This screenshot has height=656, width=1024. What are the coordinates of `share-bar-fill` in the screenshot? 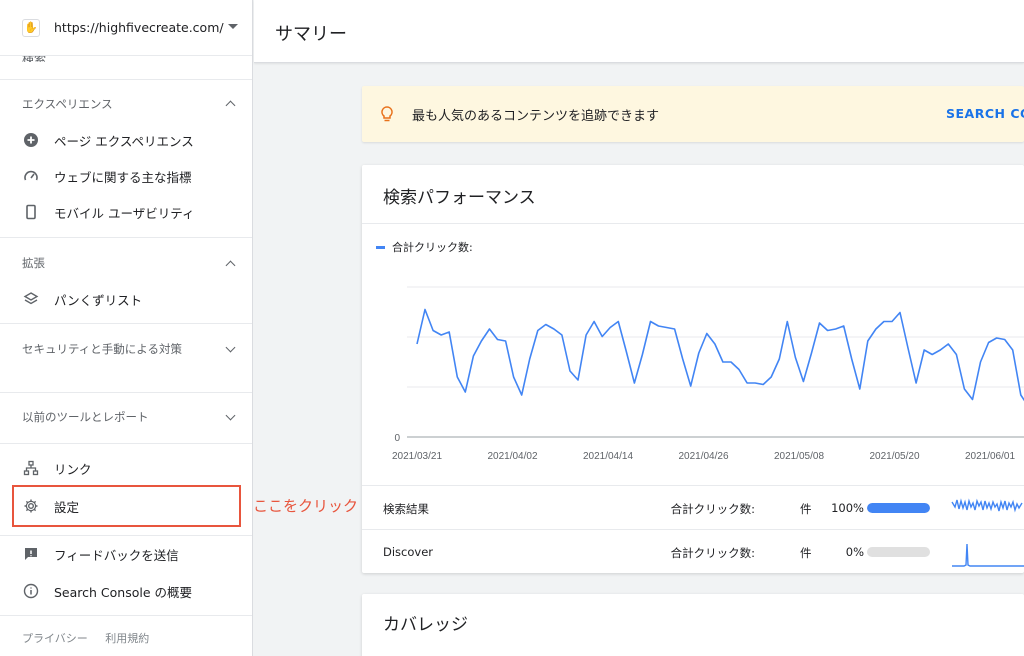 It's located at (898, 508).